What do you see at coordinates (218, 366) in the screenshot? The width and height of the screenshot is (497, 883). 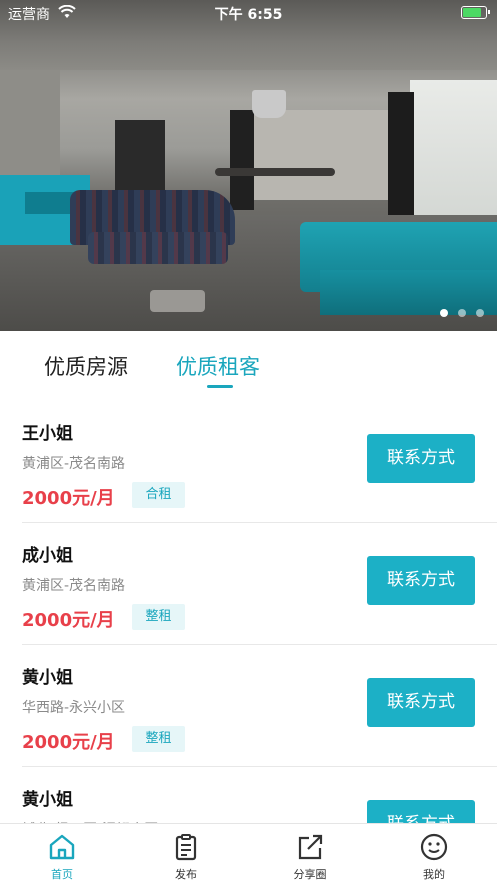 I see `tab-quality-tenants: 优质租客` at bounding box center [218, 366].